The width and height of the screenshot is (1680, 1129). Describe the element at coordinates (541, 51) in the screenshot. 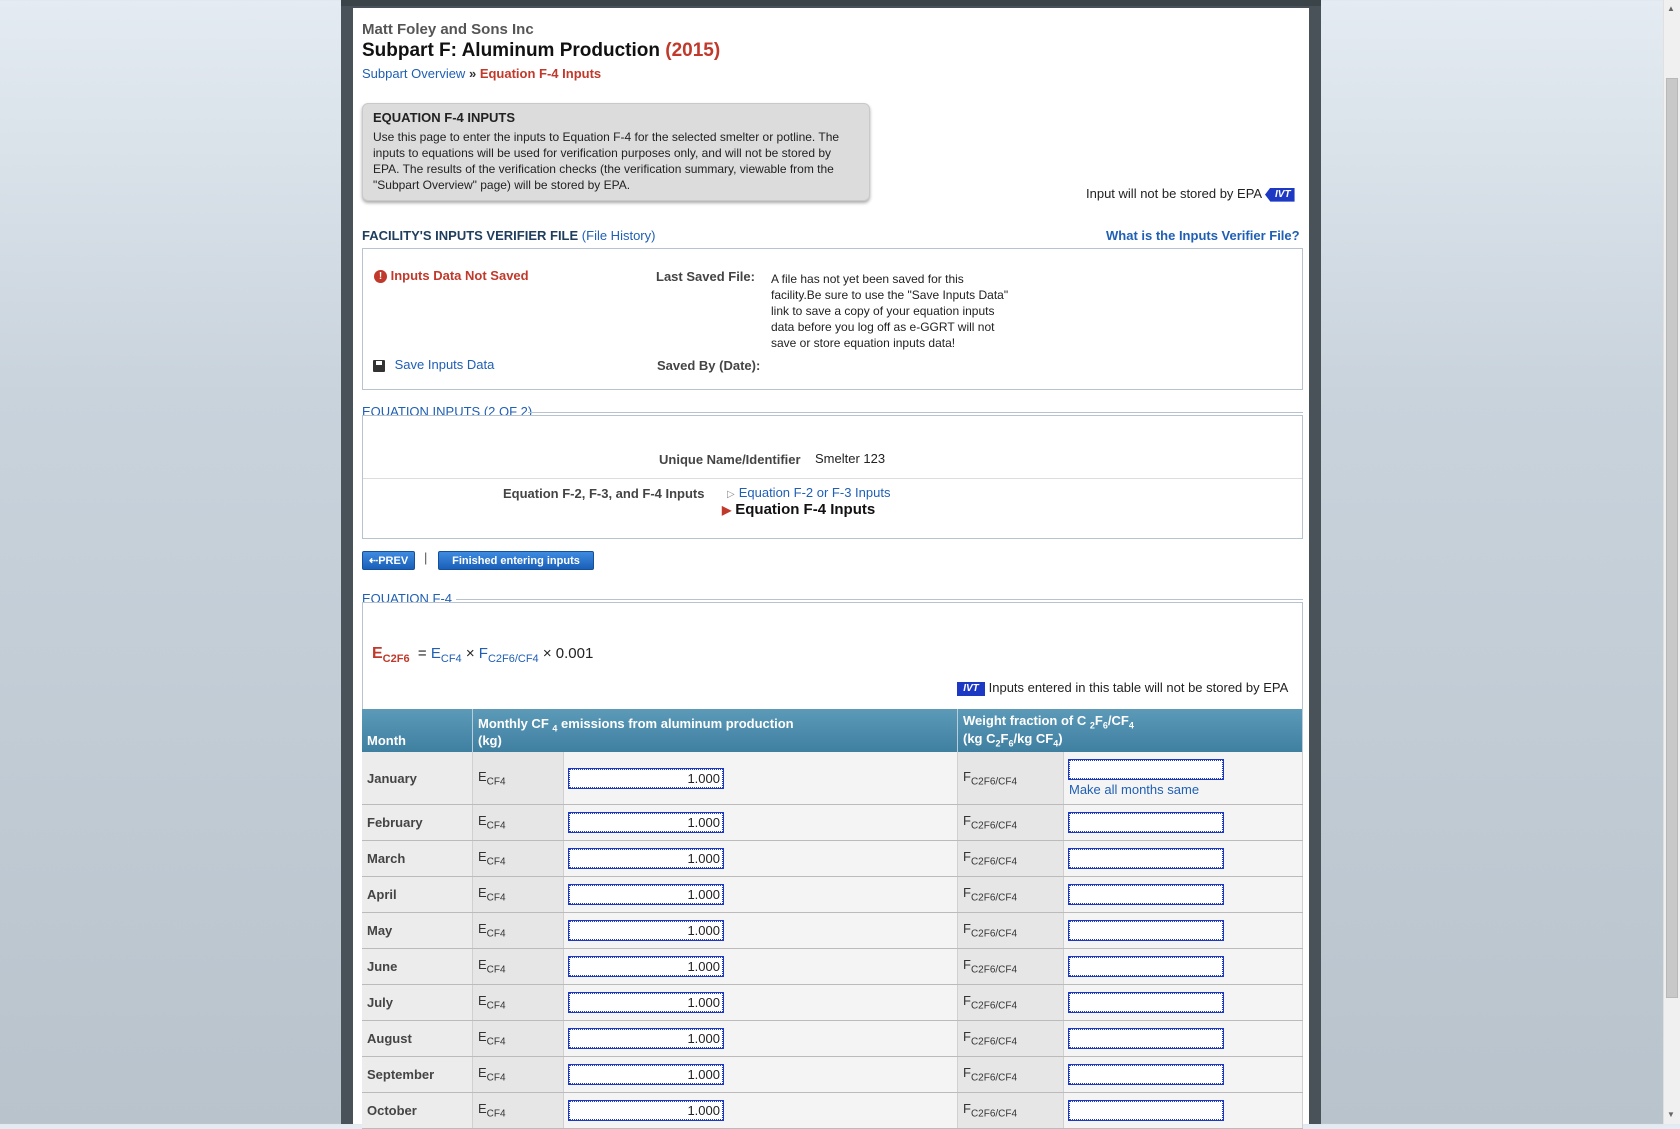

I see `page-title: Subpart F: Aluminum Production (2015)` at that location.